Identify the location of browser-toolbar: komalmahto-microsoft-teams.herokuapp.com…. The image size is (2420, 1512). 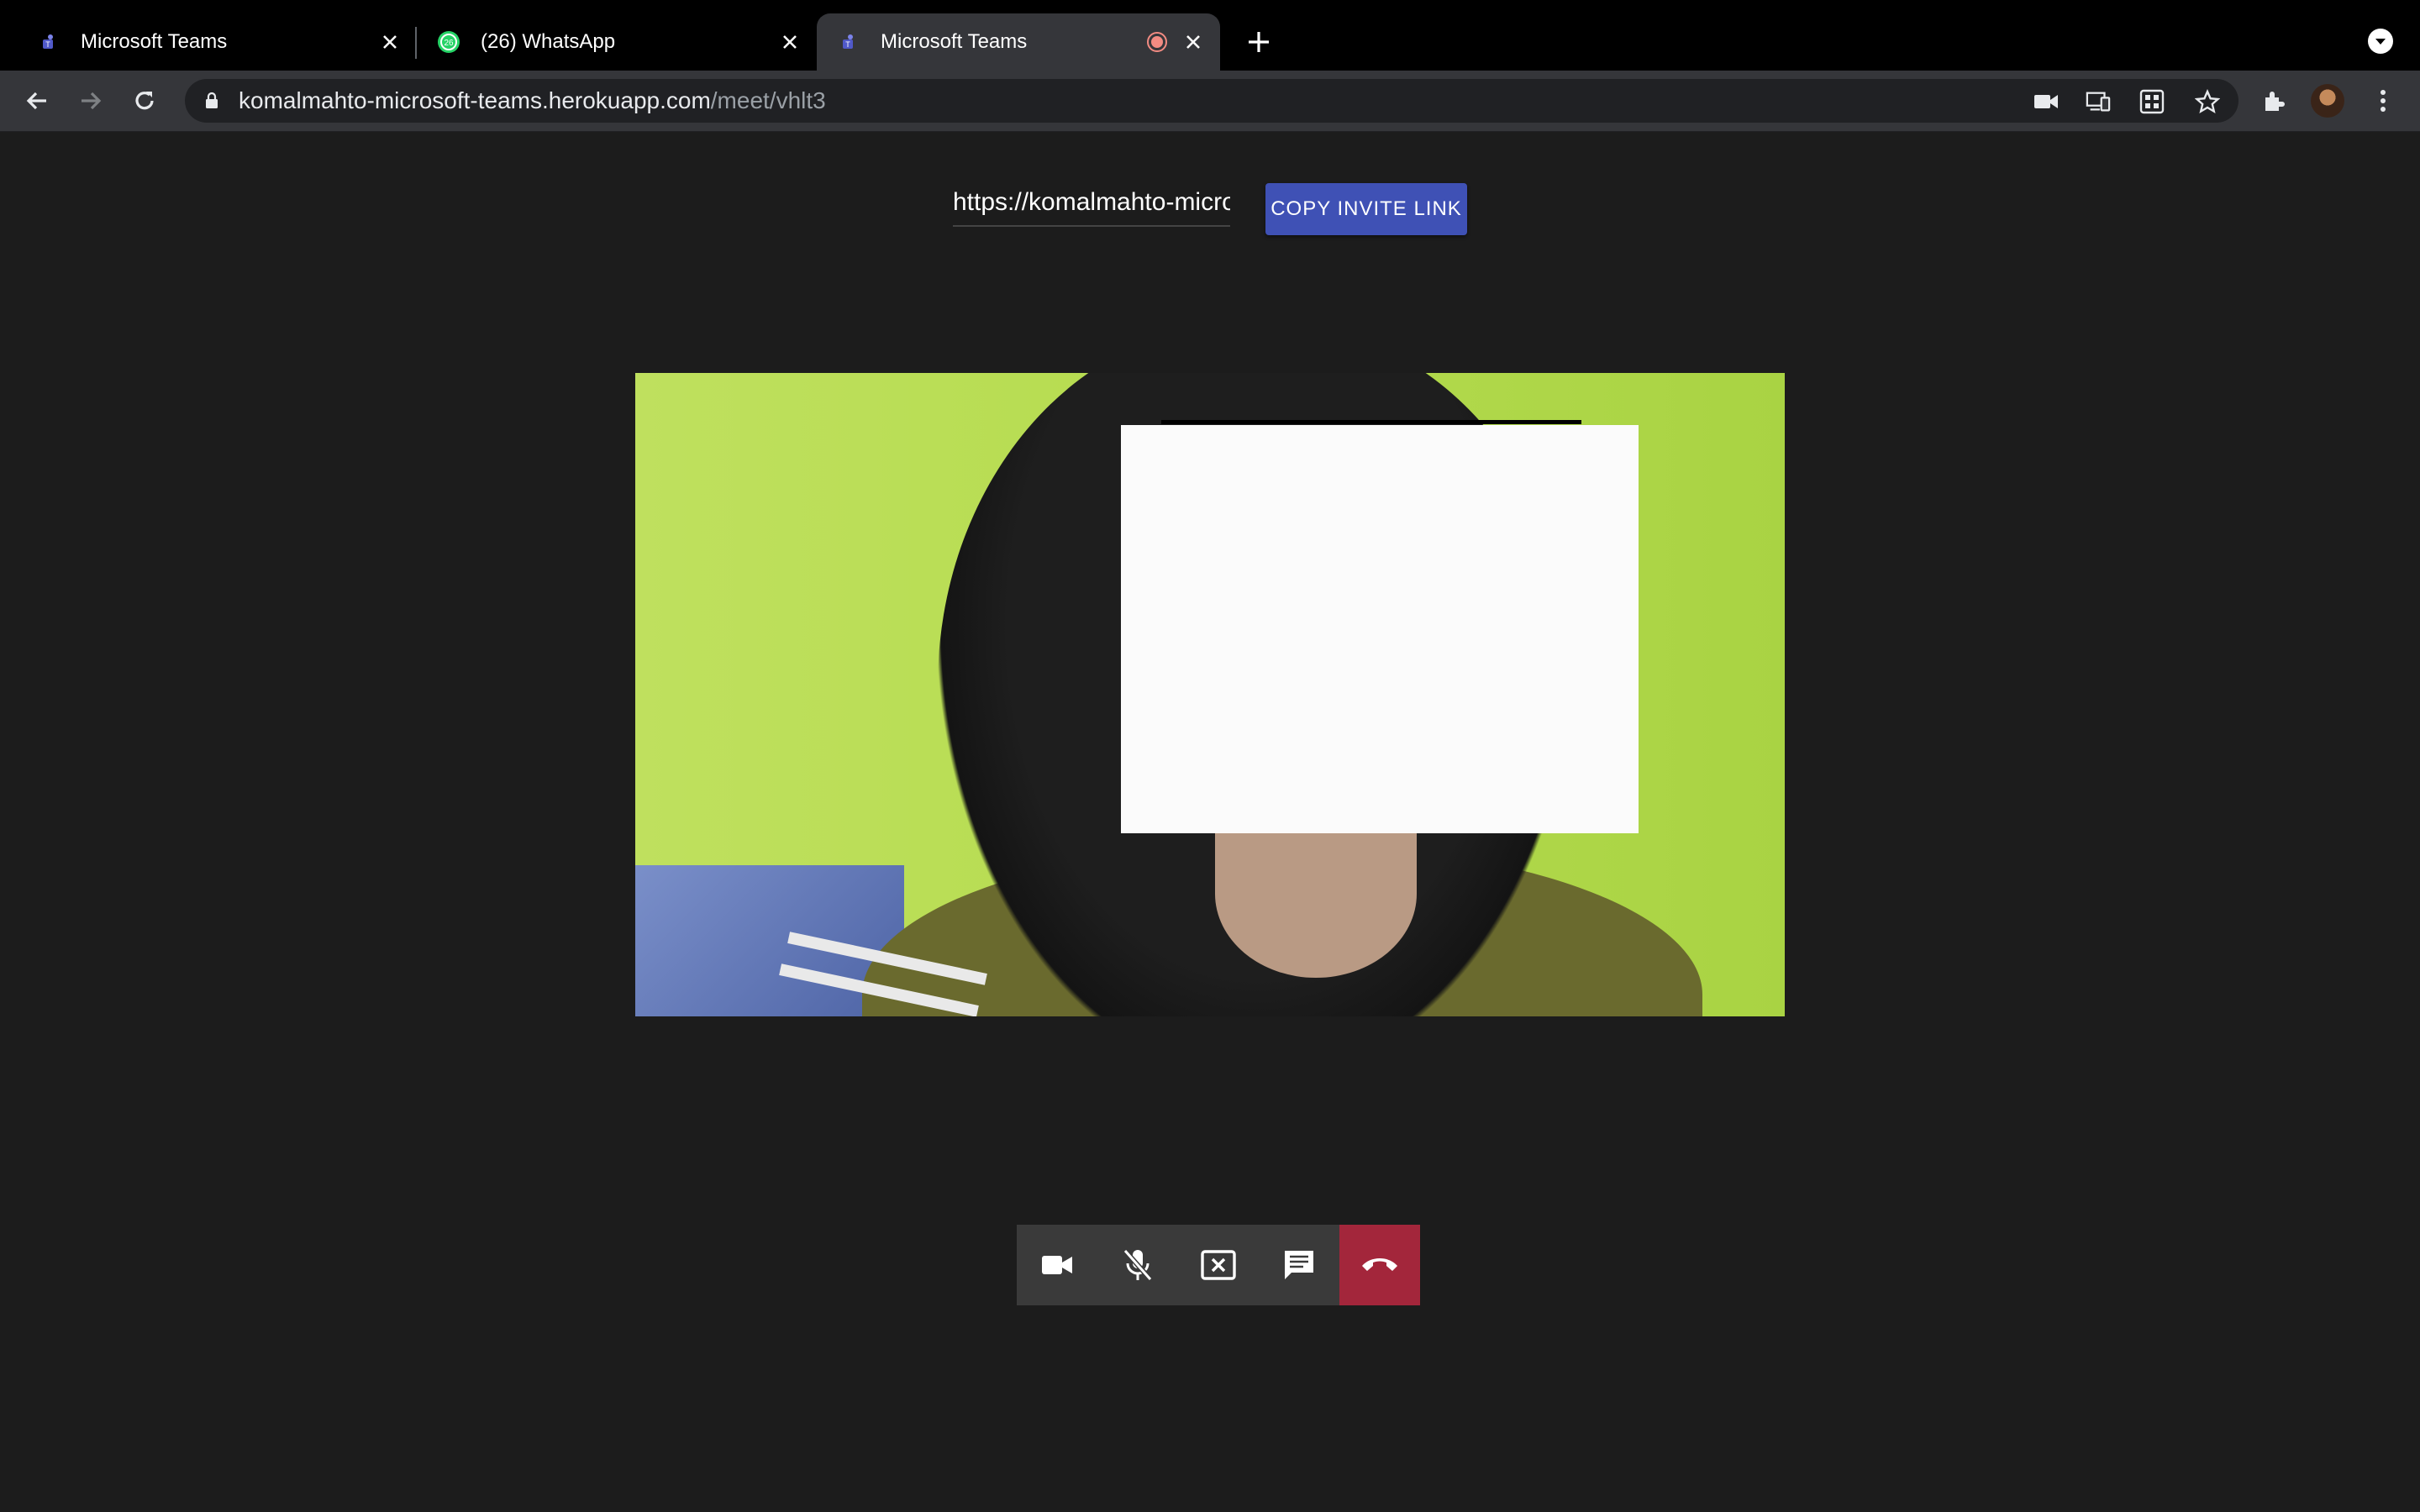
(1210, 101).